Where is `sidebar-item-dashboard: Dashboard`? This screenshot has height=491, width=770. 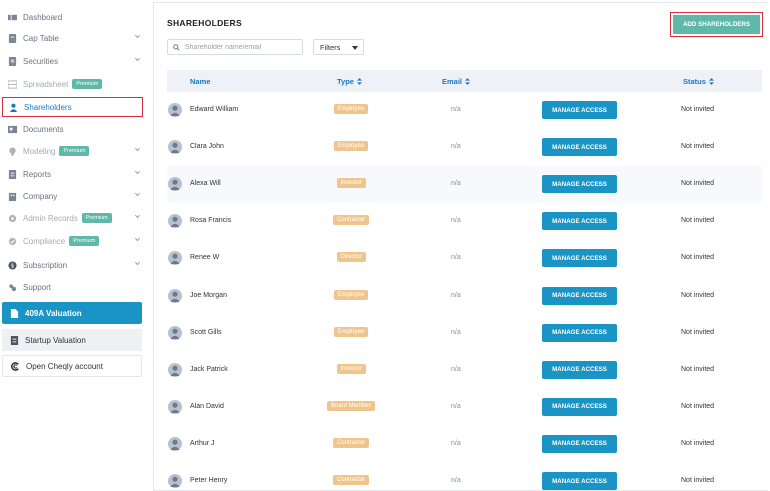 sidebar-item-dashboard: Dashboard is located at coordinates (72, 17).